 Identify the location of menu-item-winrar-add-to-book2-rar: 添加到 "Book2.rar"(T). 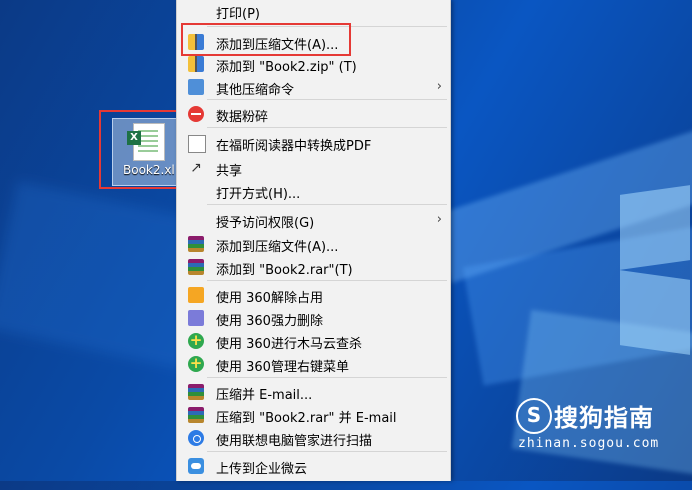
(313, 267).